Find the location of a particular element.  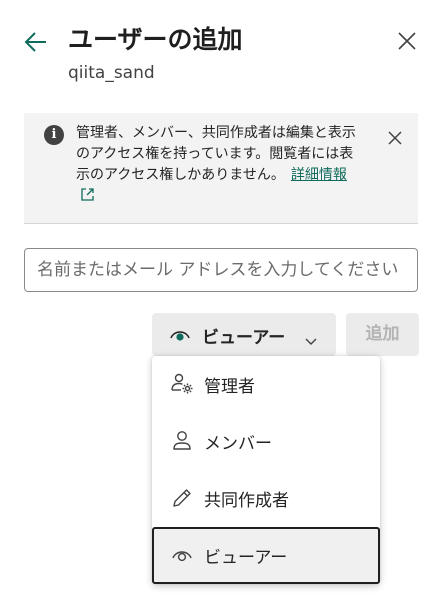

menu-item-viewer: ビューアー is located at coordinates (266, 555).